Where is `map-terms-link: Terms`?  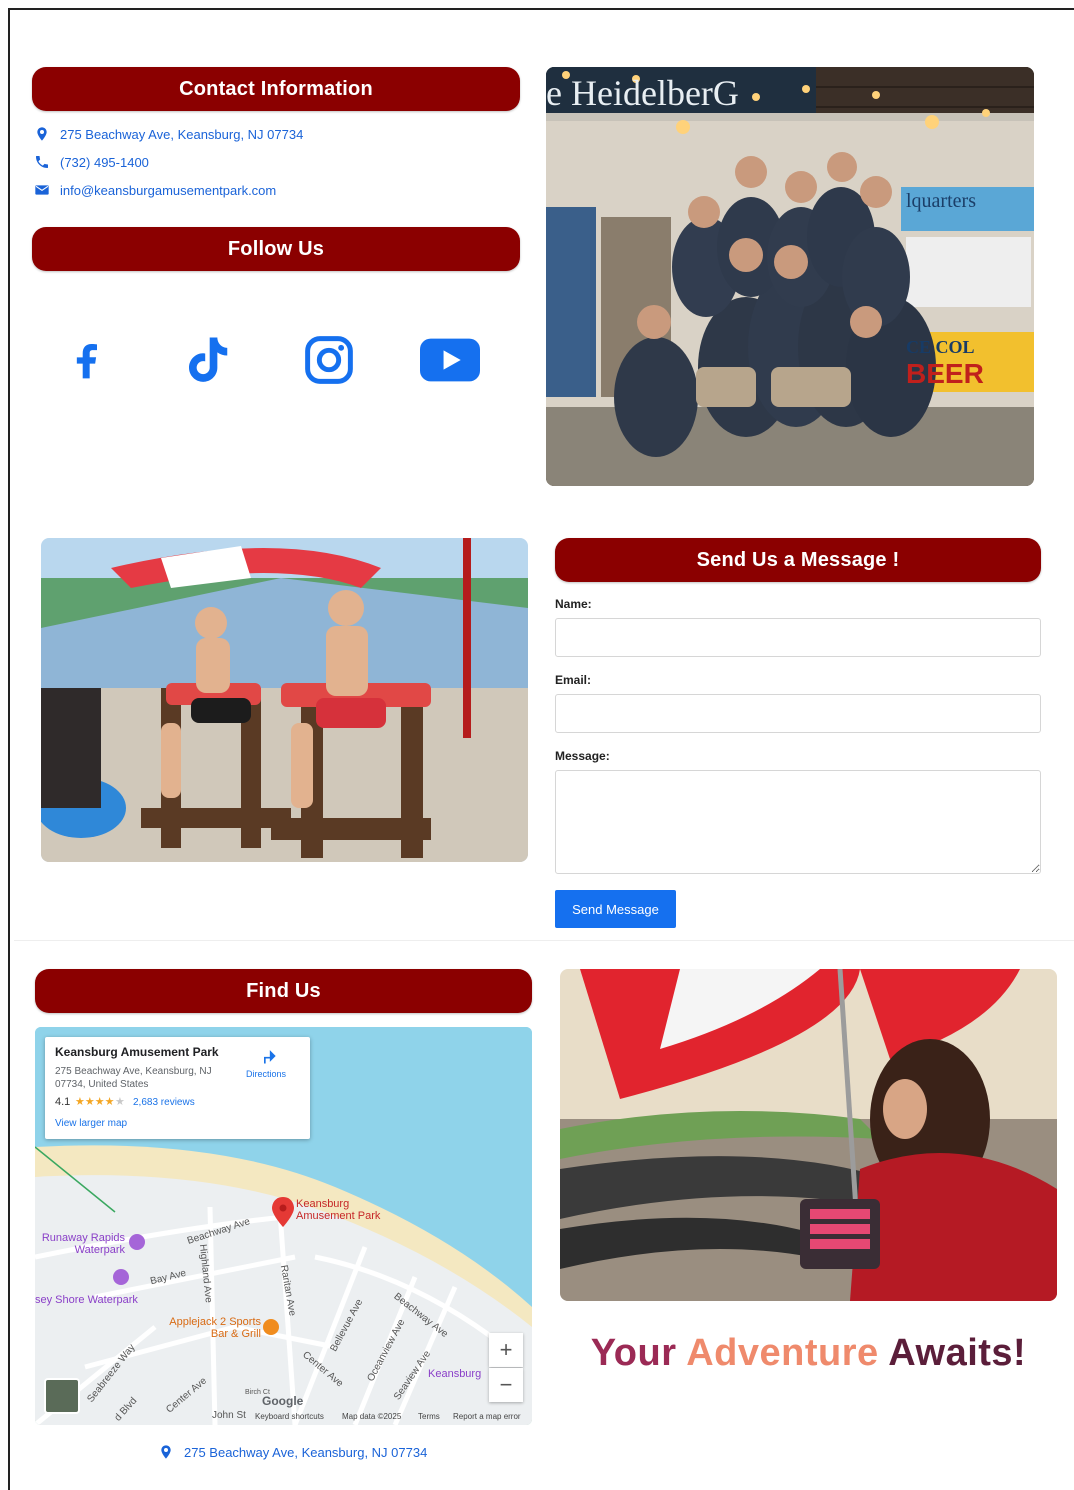
map-terms-link: Terms is located at coordinates (429, 1416).